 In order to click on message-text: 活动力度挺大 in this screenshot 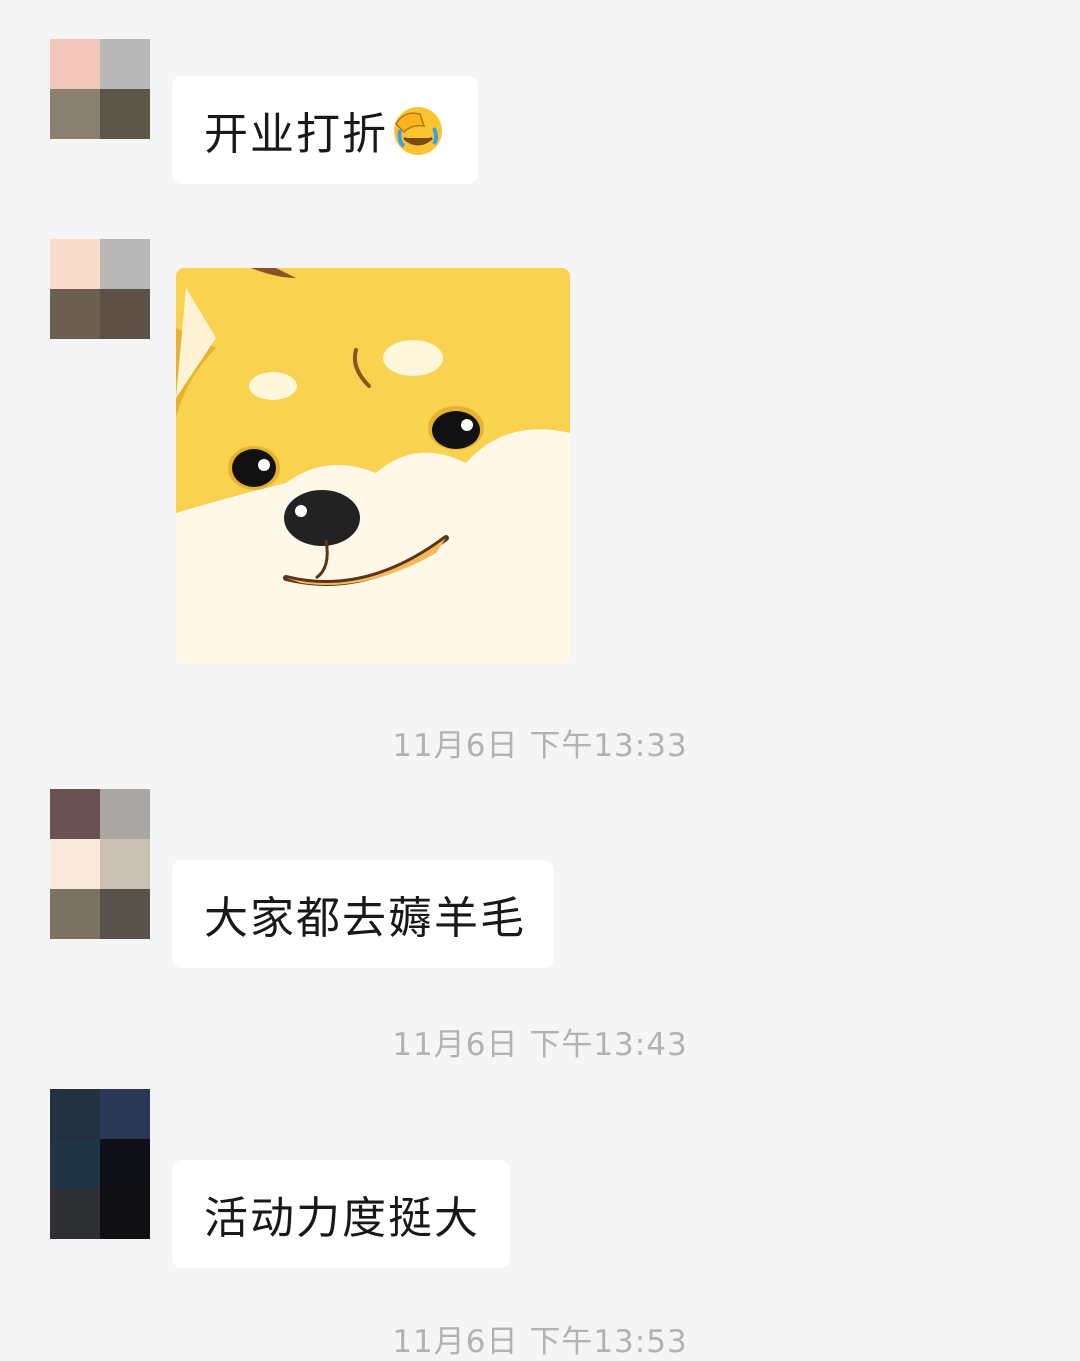, I will do `click(342, 1218)`.